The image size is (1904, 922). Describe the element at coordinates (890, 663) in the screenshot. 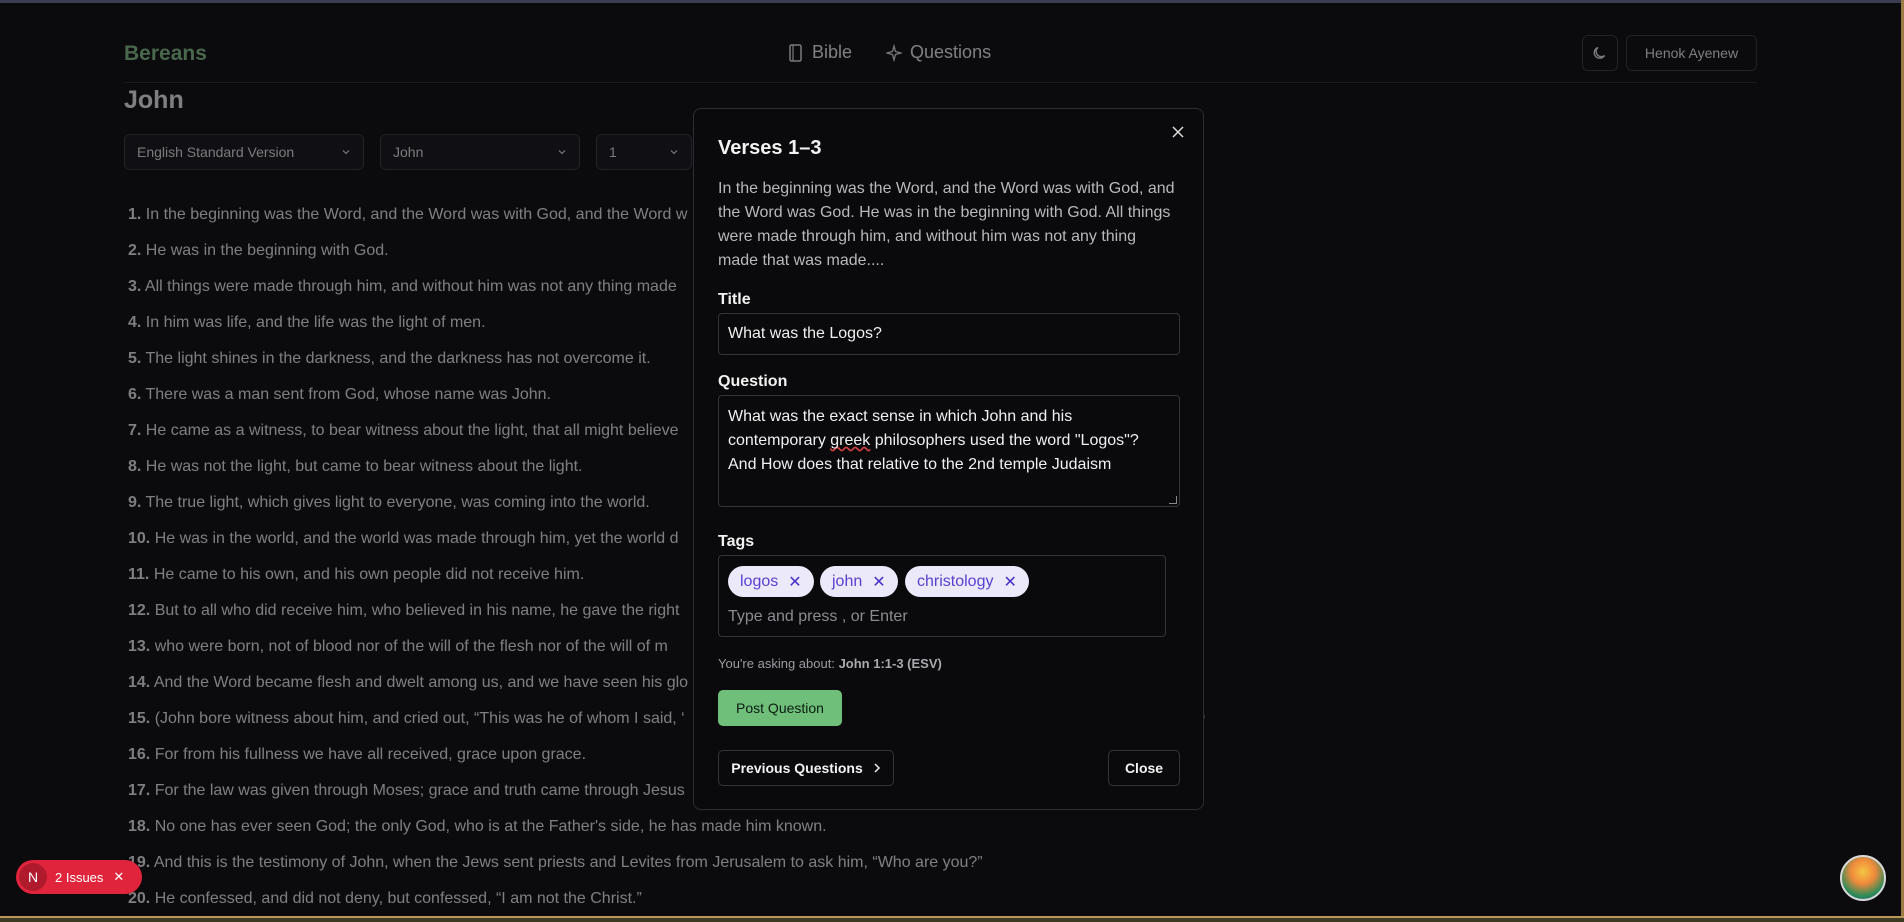

I see `asking-reference: John 1:1-3 (ESV)` at that location.